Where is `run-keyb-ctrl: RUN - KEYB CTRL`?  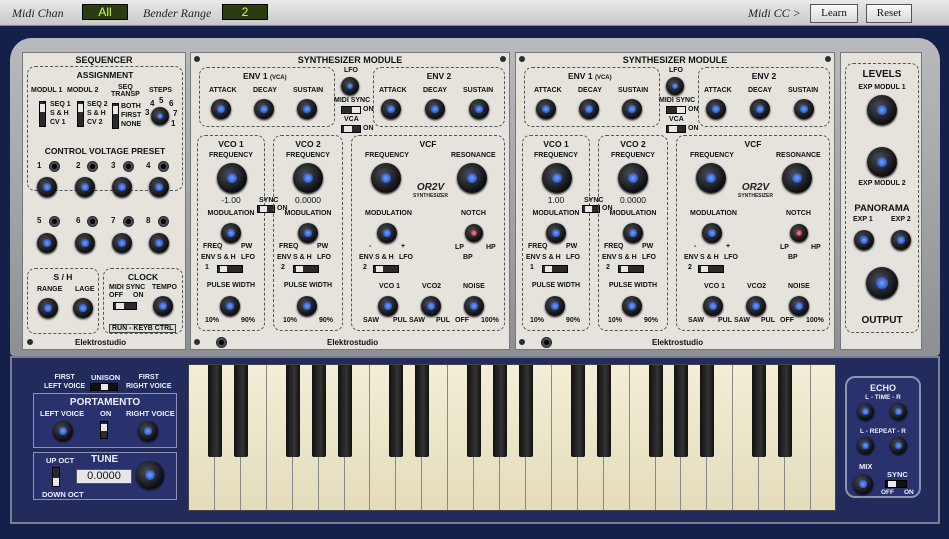
run-keyb-ctrl: RUN - KEYB CTRL is located at coordinates (143, 328).